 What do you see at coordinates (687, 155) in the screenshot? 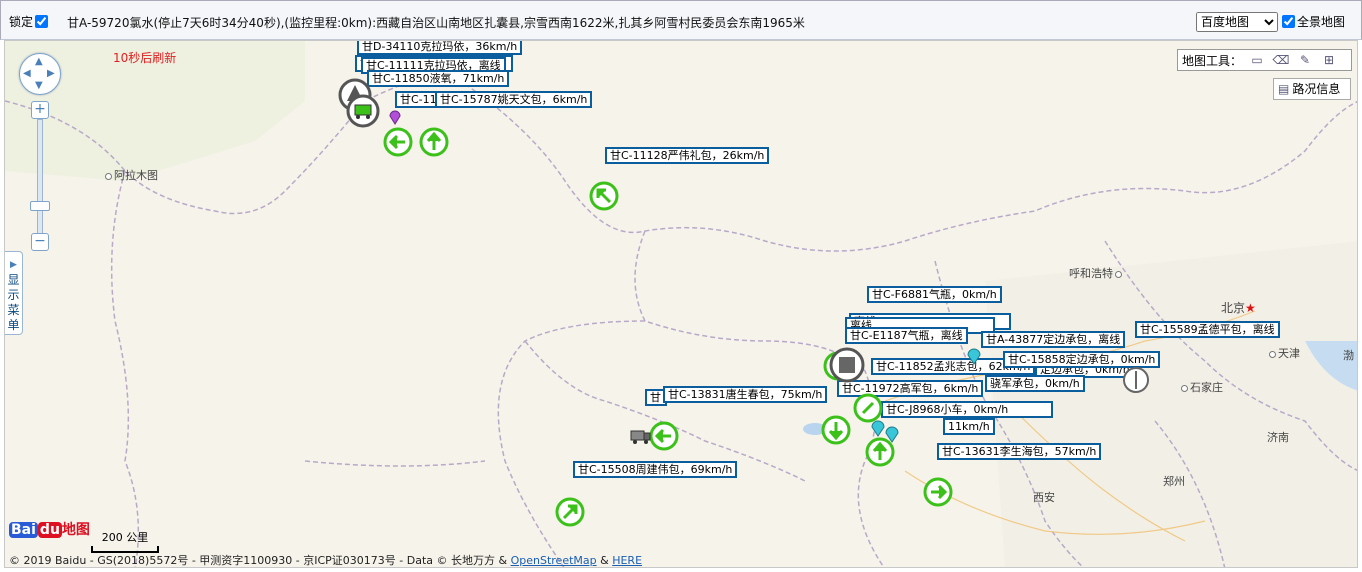
I see `vehicle-label: 甘C-11128严伟礼包，26km/h` at bounding box center [687, 155].